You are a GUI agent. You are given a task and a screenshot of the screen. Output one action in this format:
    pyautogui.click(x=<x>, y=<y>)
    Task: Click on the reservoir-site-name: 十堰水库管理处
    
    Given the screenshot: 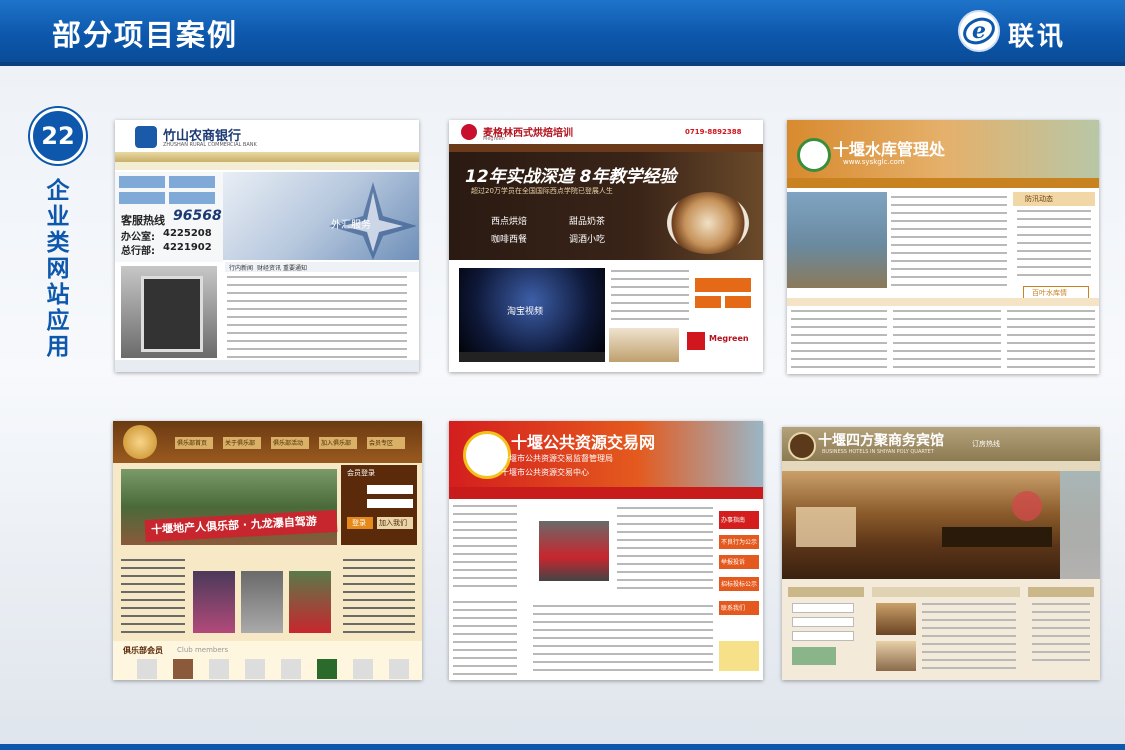 What is the action you would take?
    pyautogui.click(x=889, y=149)
    